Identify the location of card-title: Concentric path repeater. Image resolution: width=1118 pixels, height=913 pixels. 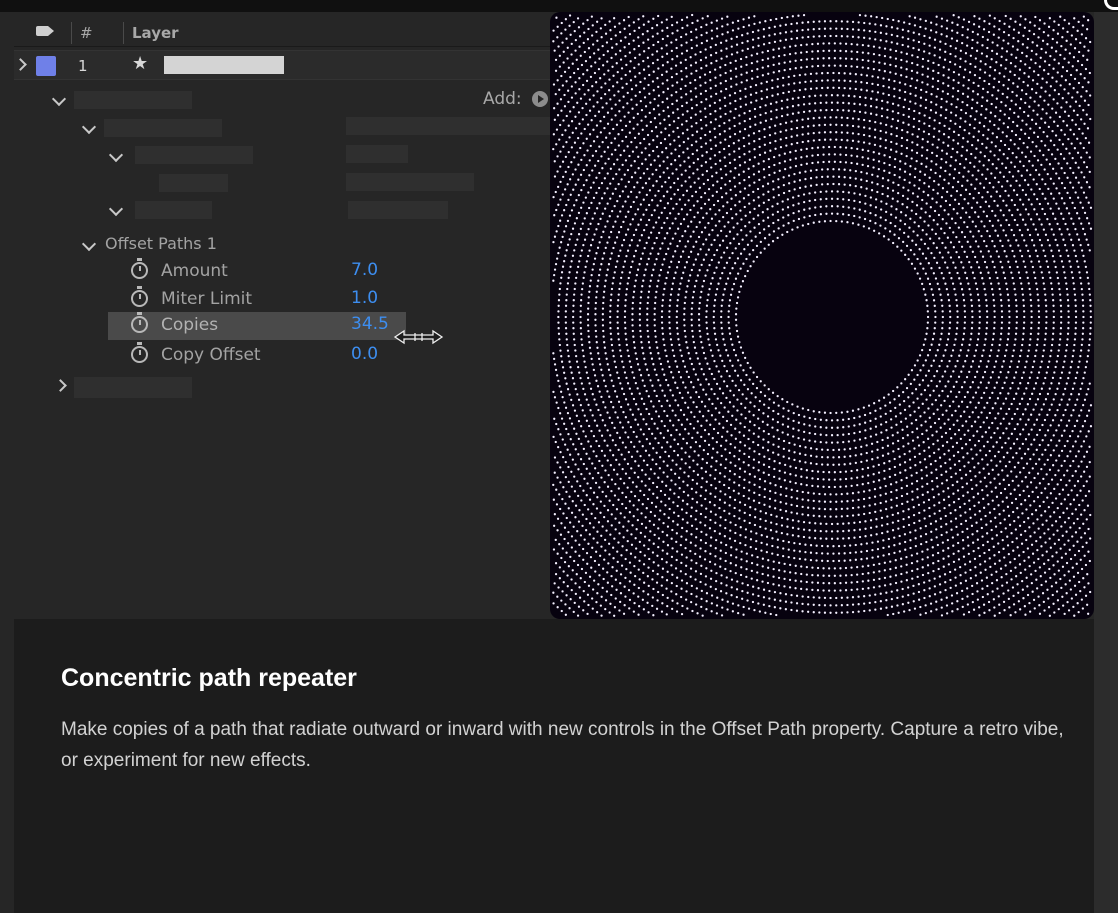
(209, 678).